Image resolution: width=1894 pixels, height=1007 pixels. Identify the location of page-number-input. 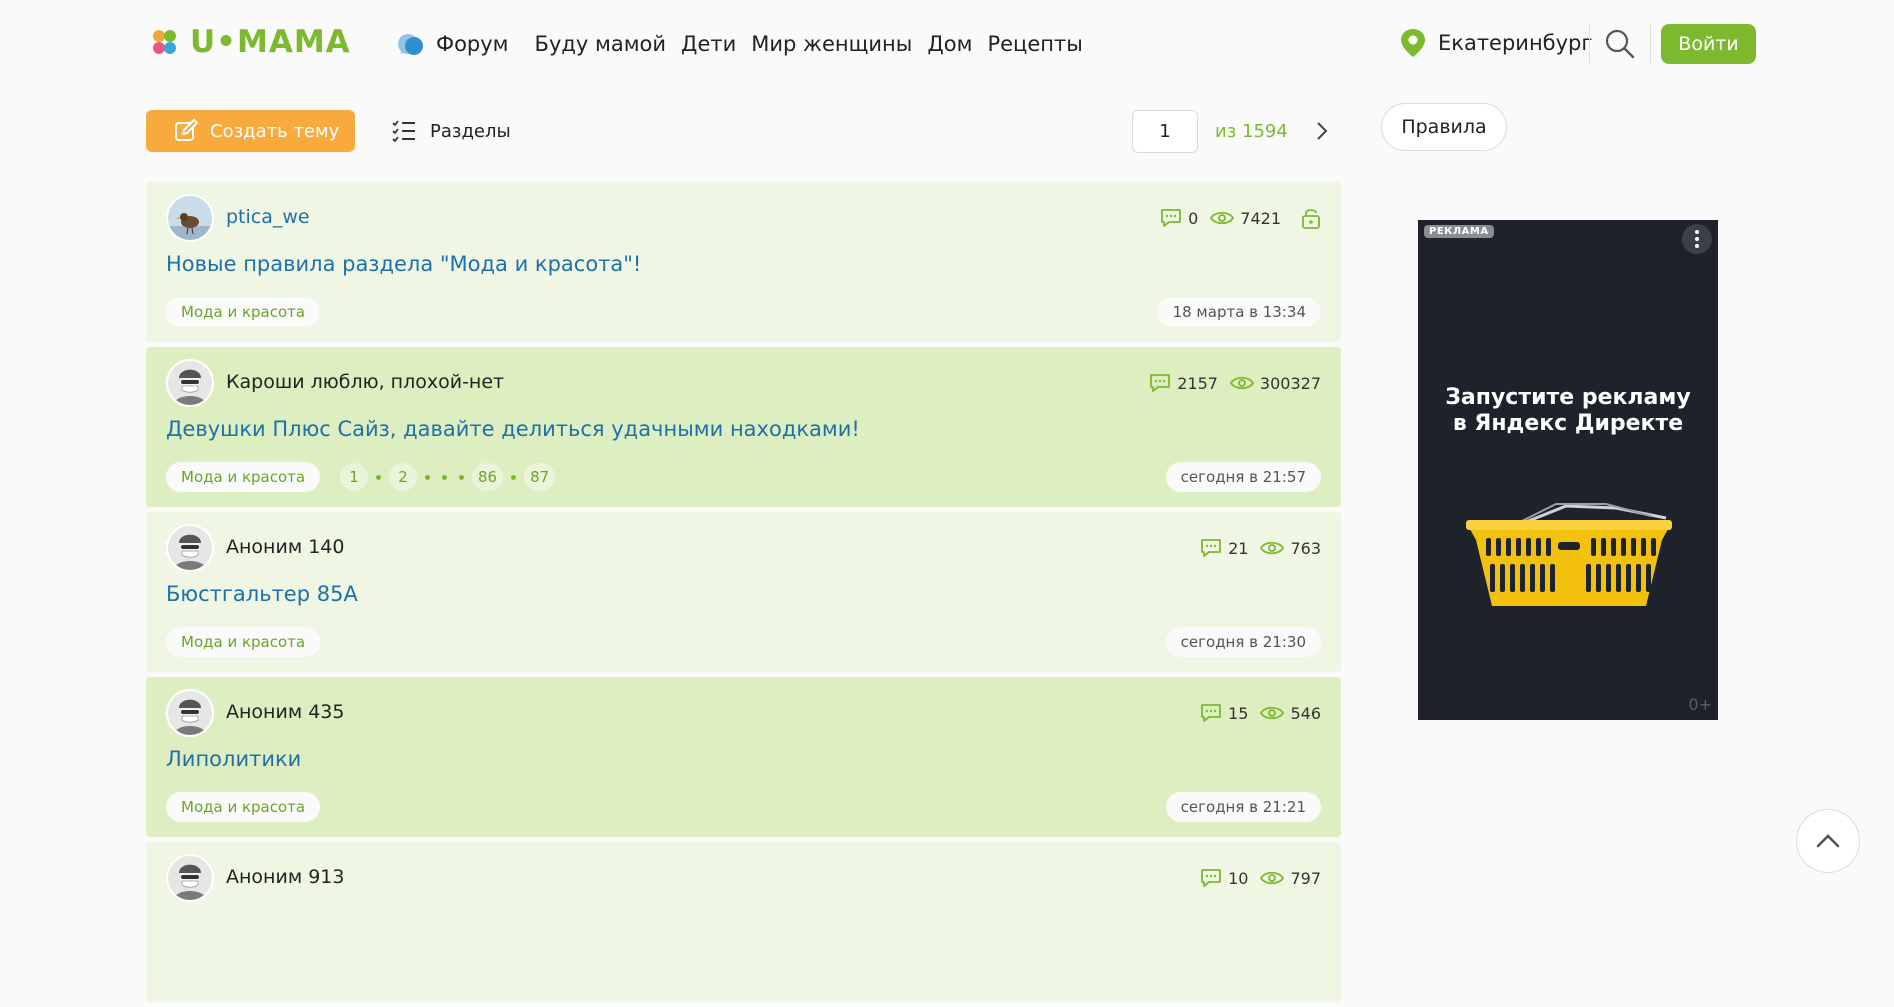
(1165, 131).